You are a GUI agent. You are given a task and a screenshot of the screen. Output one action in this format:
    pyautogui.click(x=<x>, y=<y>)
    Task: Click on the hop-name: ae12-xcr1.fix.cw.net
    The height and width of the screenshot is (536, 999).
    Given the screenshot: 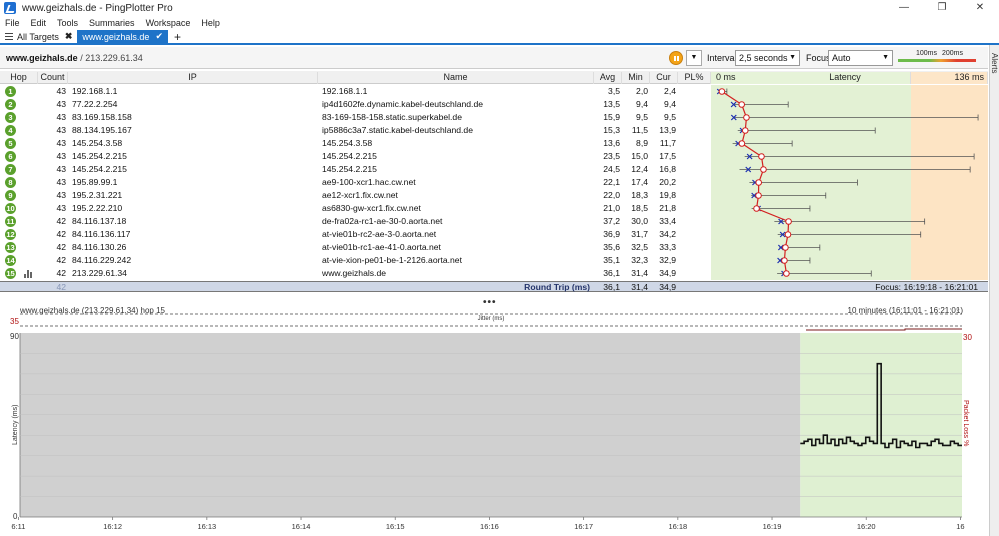 What is the action you would take?
    pyautogui.click(x=360, y=195)
    